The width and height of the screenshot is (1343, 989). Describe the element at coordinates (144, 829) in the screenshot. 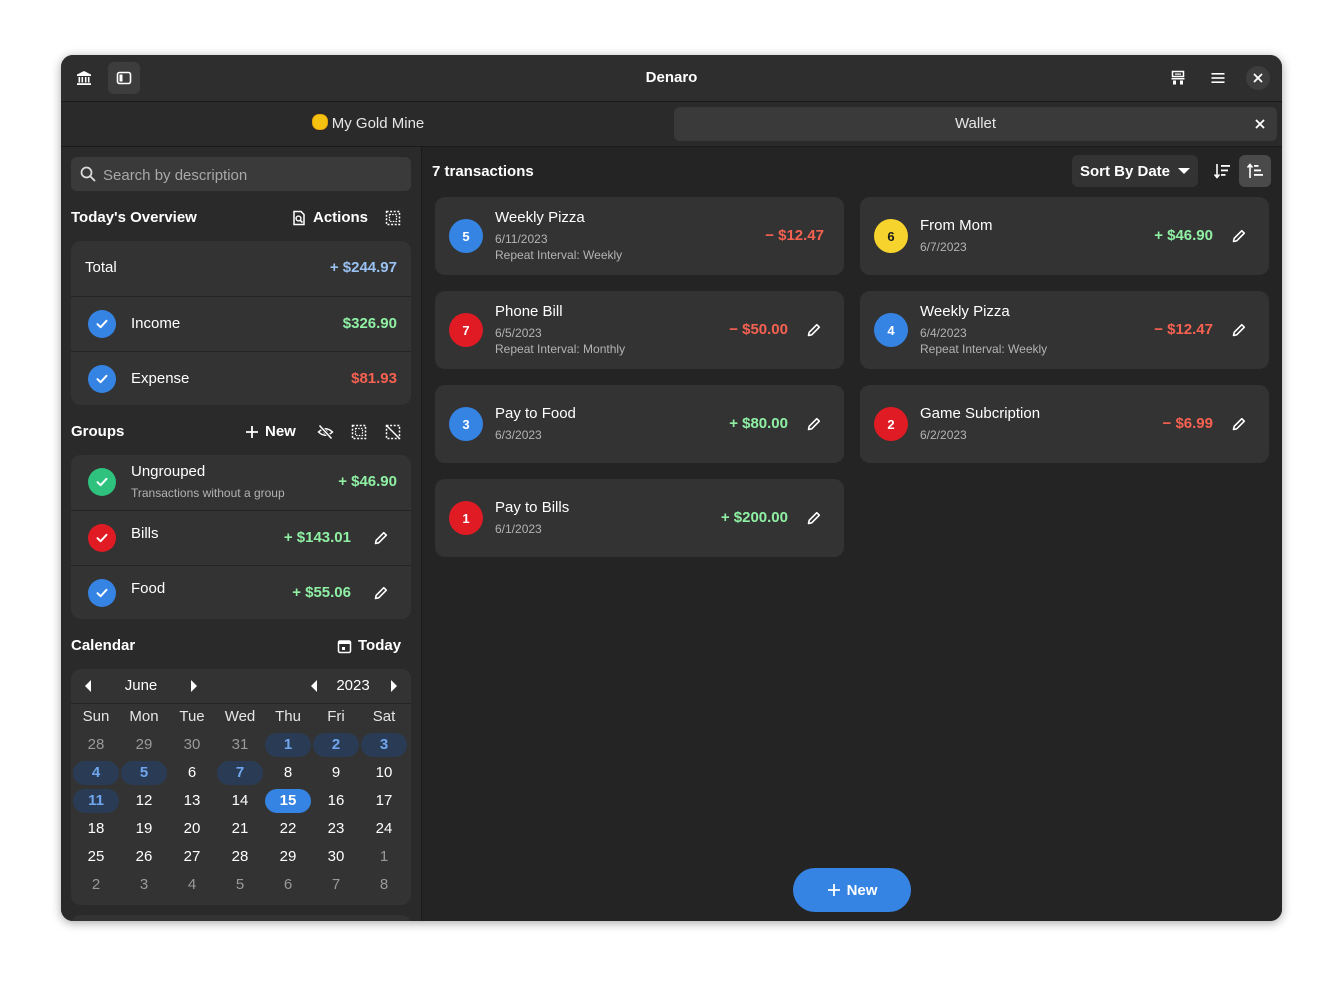

I see `calendar-day: 19` at that location.